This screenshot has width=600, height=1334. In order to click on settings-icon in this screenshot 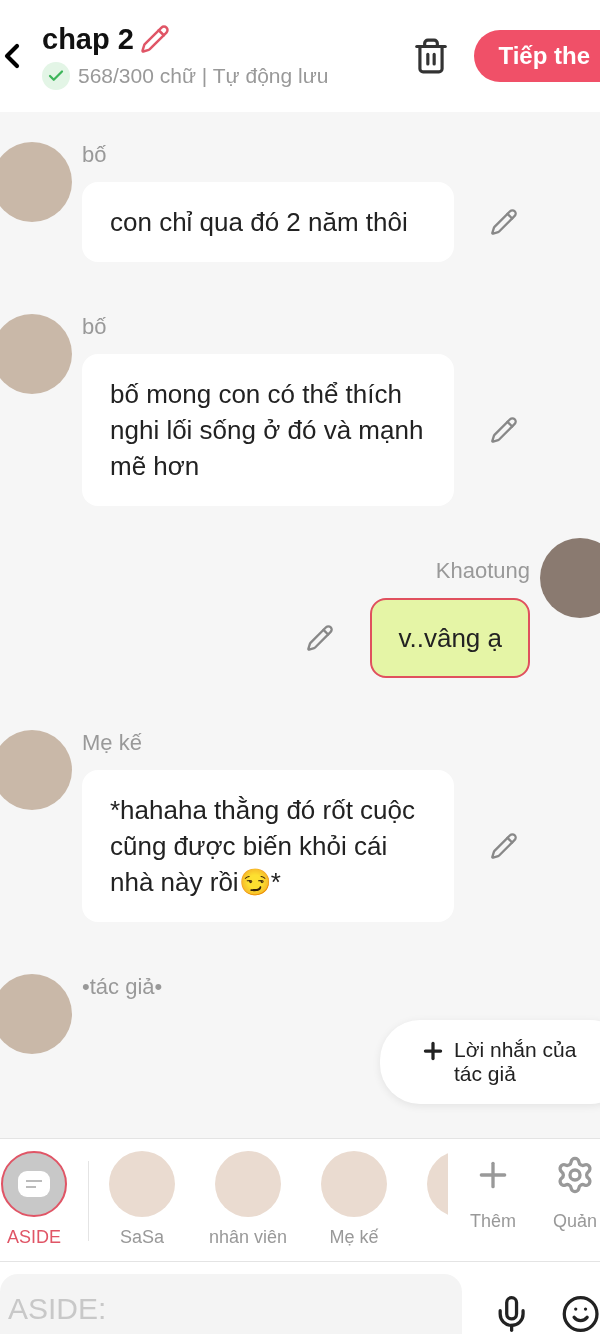, I will do `click(575, 1175)`.